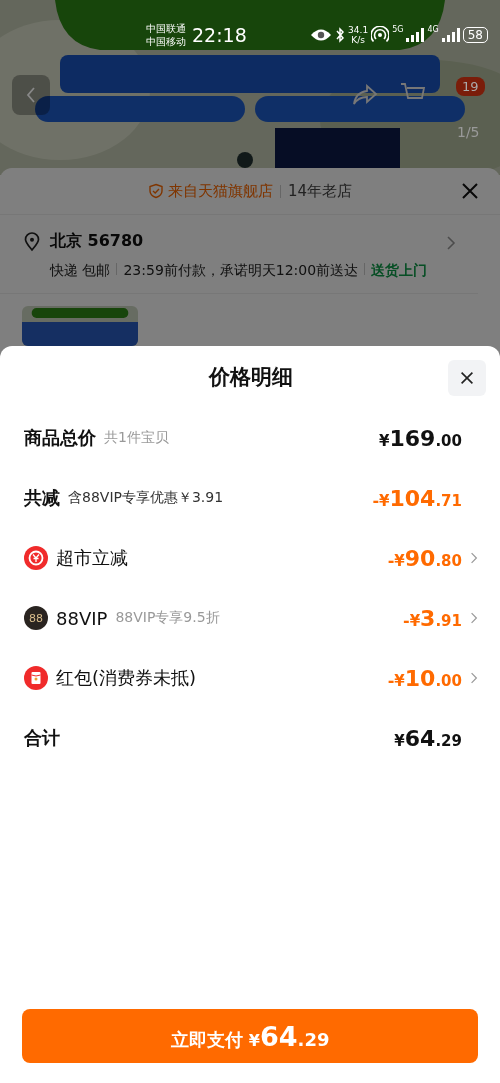 The height and width of the screenshot is (1083, 500). Describe the element at coordinates (250, 1036) in the screenshot. I see `pay-now-button: 立即支付 ¥64.29` at that location.